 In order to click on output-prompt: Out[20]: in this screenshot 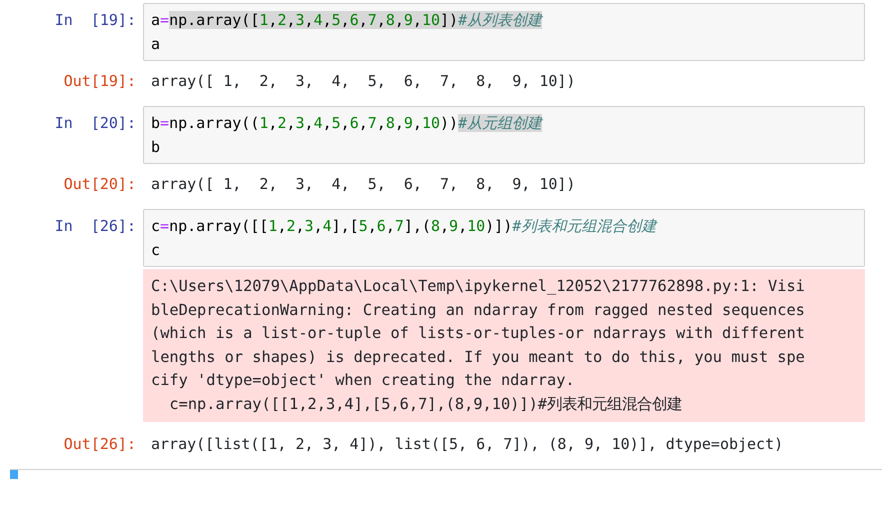, I will do `click(99, 184)`.